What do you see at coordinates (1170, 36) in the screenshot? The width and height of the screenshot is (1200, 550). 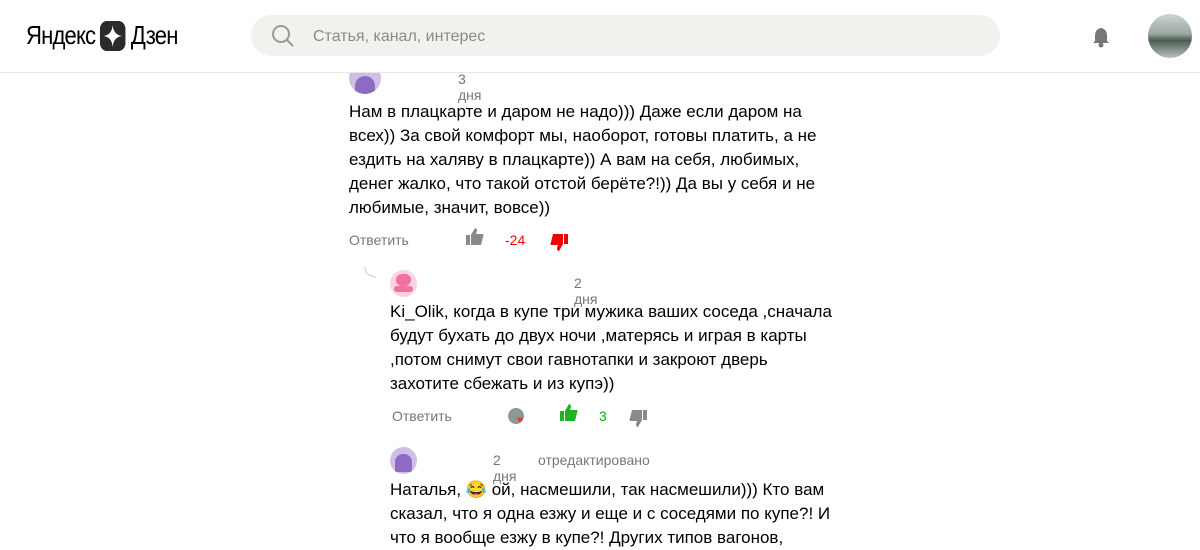 I see `user-avatar` at bounding box center [1170, 36].